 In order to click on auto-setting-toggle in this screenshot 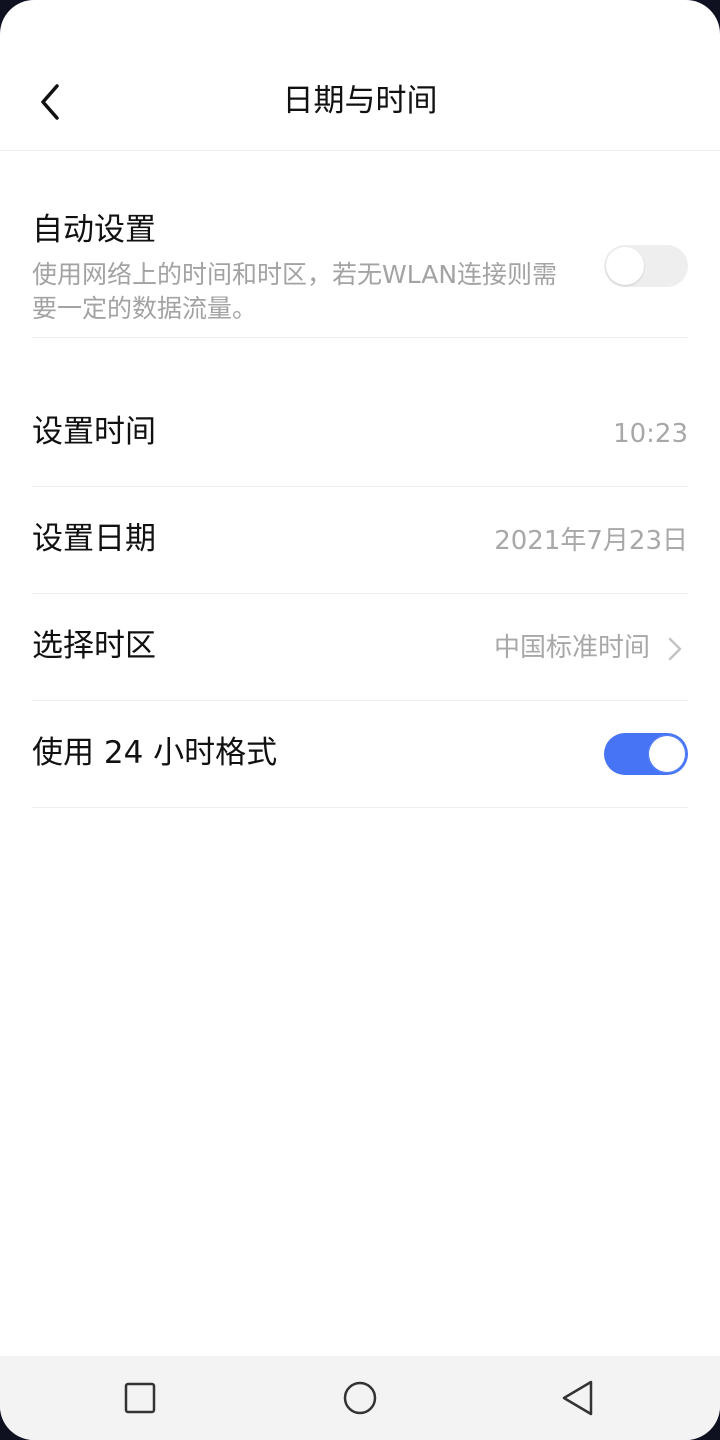, I will do `click(646, 266)`.